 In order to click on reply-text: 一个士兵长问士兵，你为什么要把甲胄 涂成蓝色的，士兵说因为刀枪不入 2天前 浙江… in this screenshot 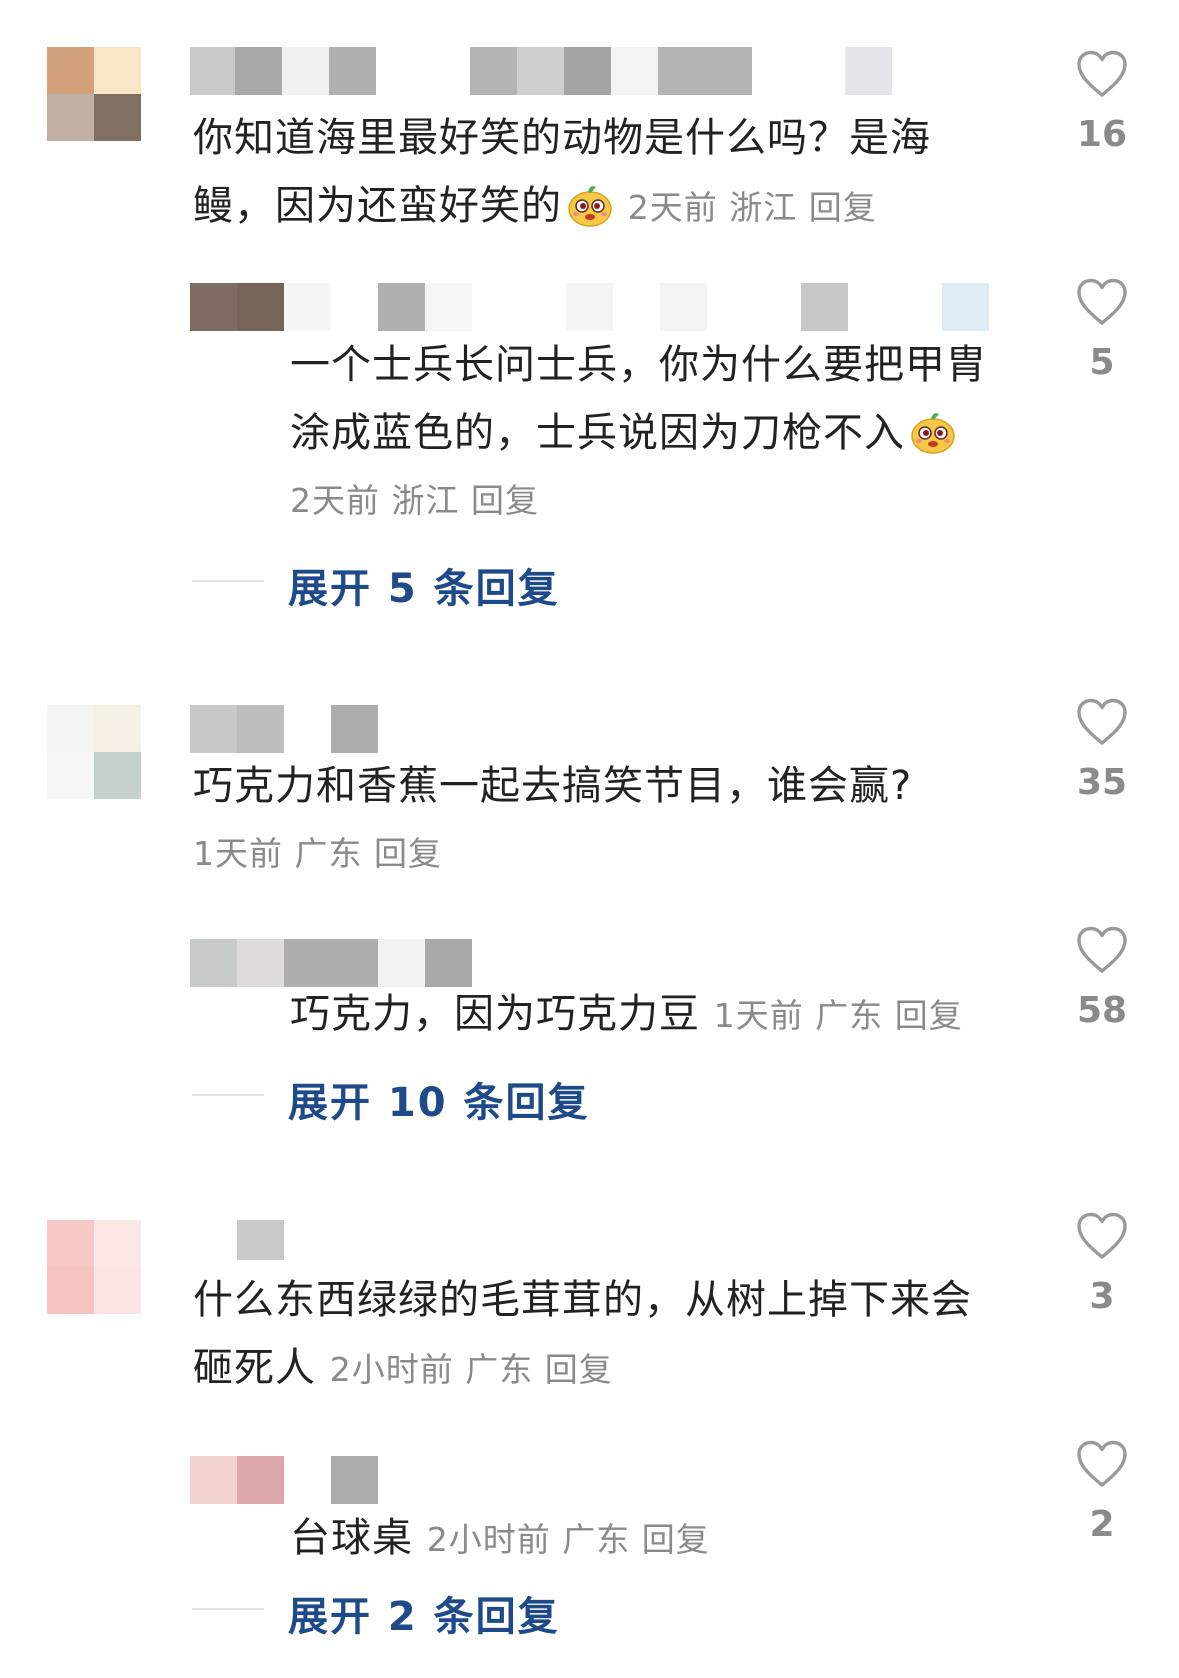, I will do `click(638, 433)`.